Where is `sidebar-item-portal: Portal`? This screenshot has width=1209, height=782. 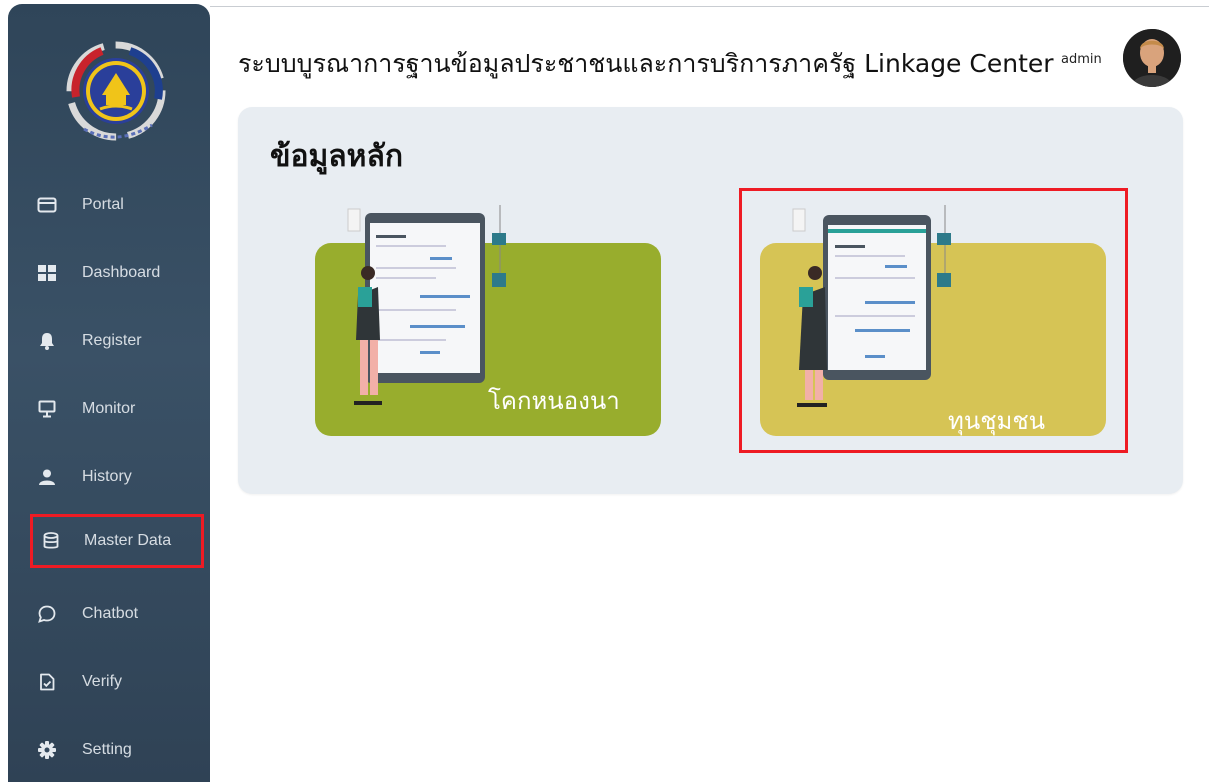 sidebar-item-portal: Portal is located at coordinates (114, 205).